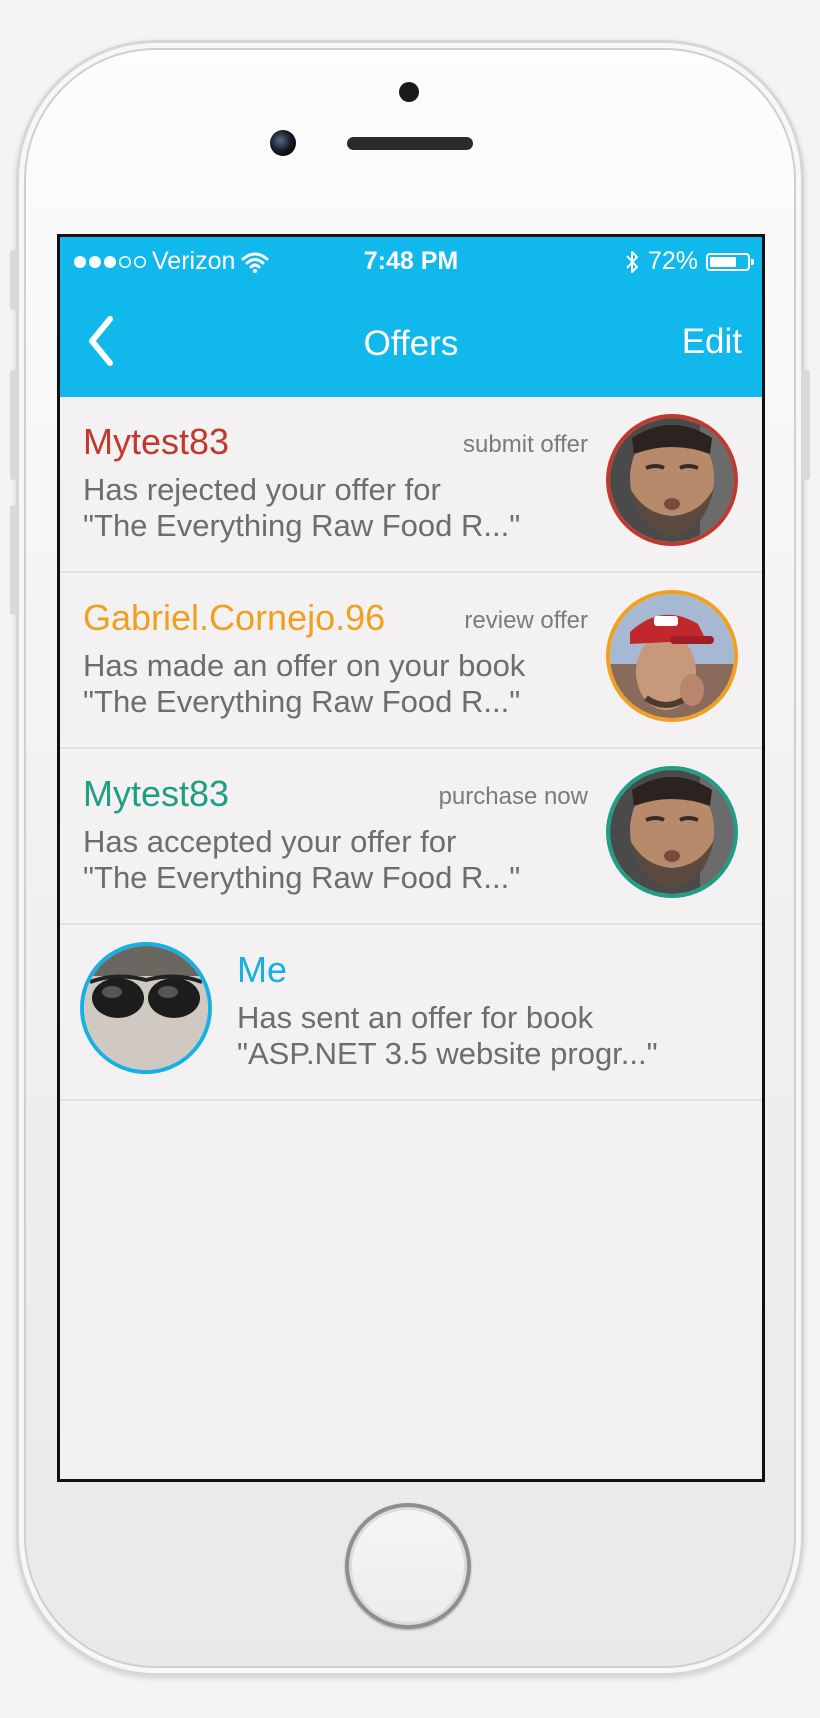  What do you see at coordinates (526, 621) in the screenshot?
I see `review-offer-link: review offer` at bounding box center [526, 621].